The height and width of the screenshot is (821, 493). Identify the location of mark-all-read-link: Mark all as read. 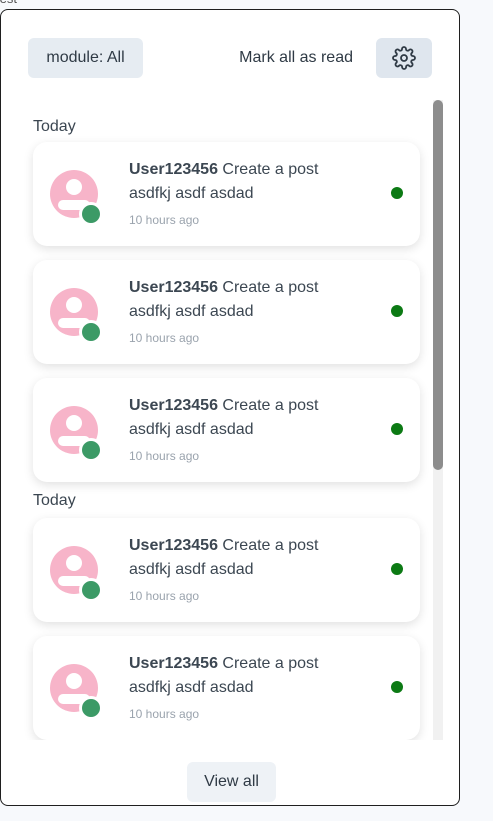
(296, 58).